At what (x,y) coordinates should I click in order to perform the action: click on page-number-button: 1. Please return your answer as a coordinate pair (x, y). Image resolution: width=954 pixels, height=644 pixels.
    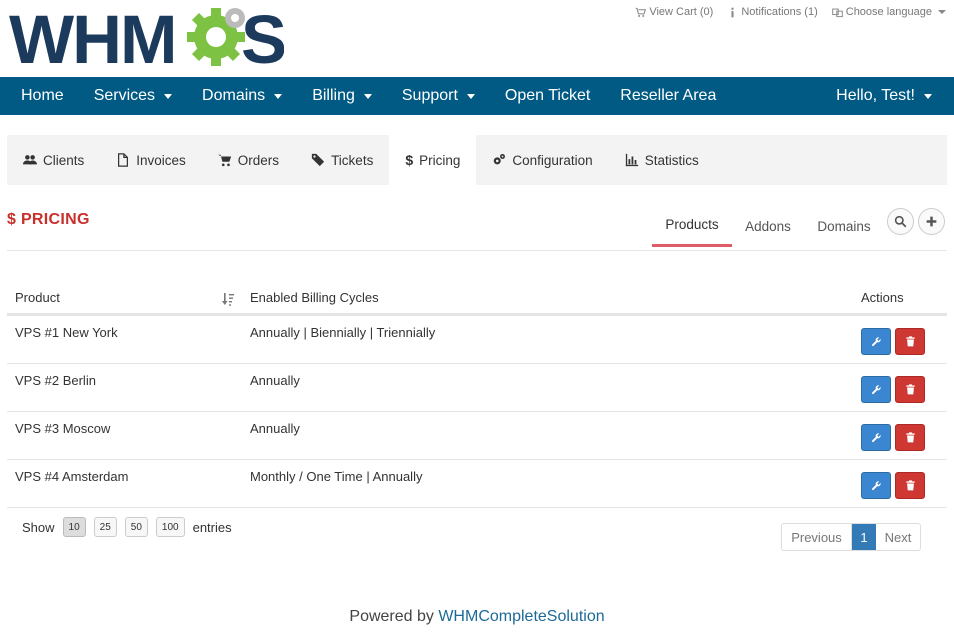
    Looking at the image, I should click on (864, 537).